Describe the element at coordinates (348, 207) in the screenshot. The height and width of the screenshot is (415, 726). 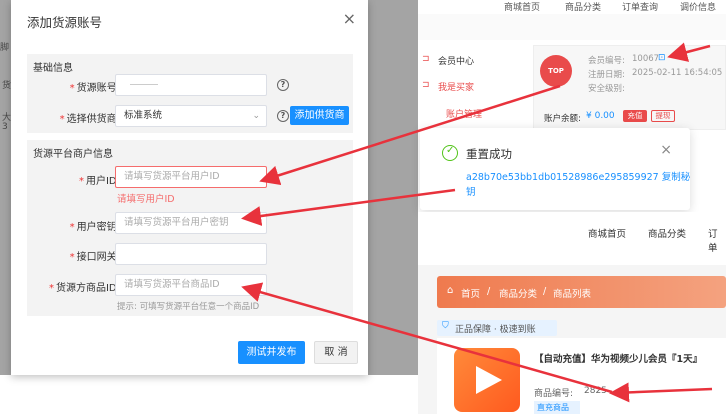
I see `arrow-user-secret` at that location.